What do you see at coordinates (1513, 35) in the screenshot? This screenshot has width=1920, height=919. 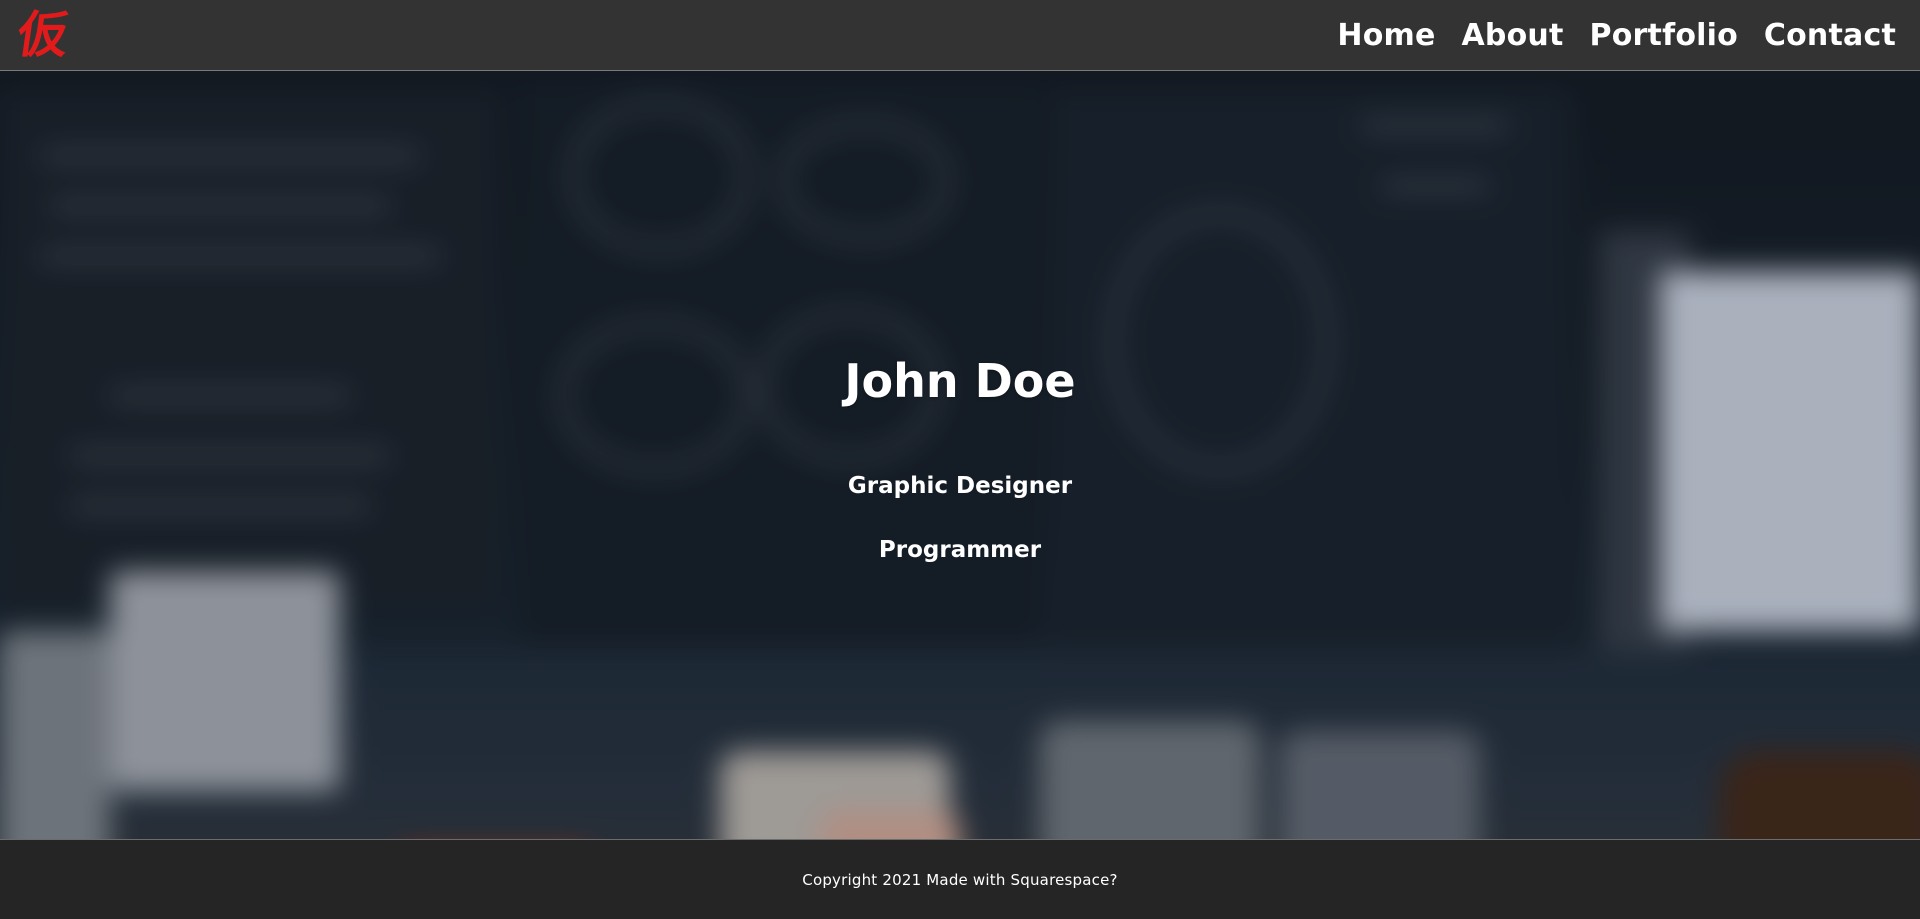 I see `nav-link-about: About` at bounding box center [1513, 35].